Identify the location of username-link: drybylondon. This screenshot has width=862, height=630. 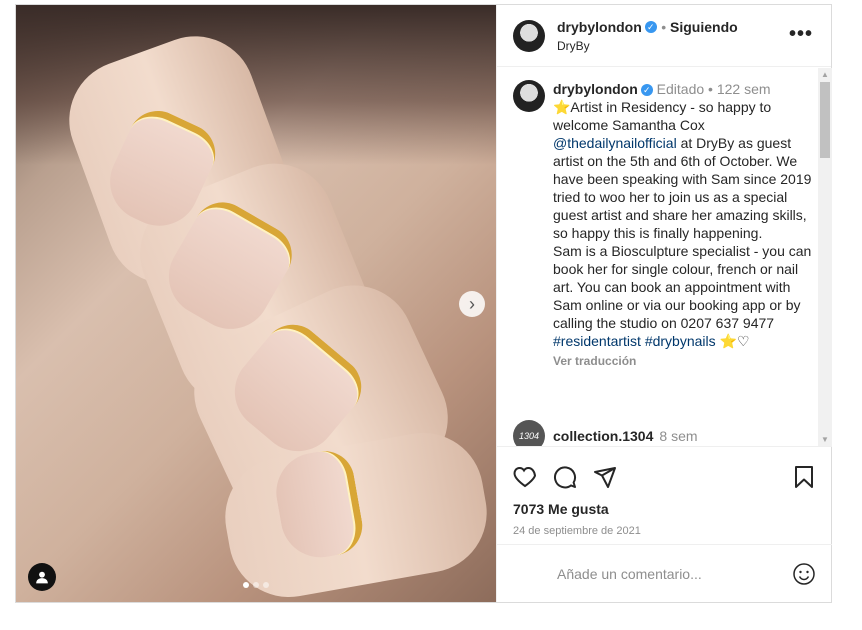
(599, 27).